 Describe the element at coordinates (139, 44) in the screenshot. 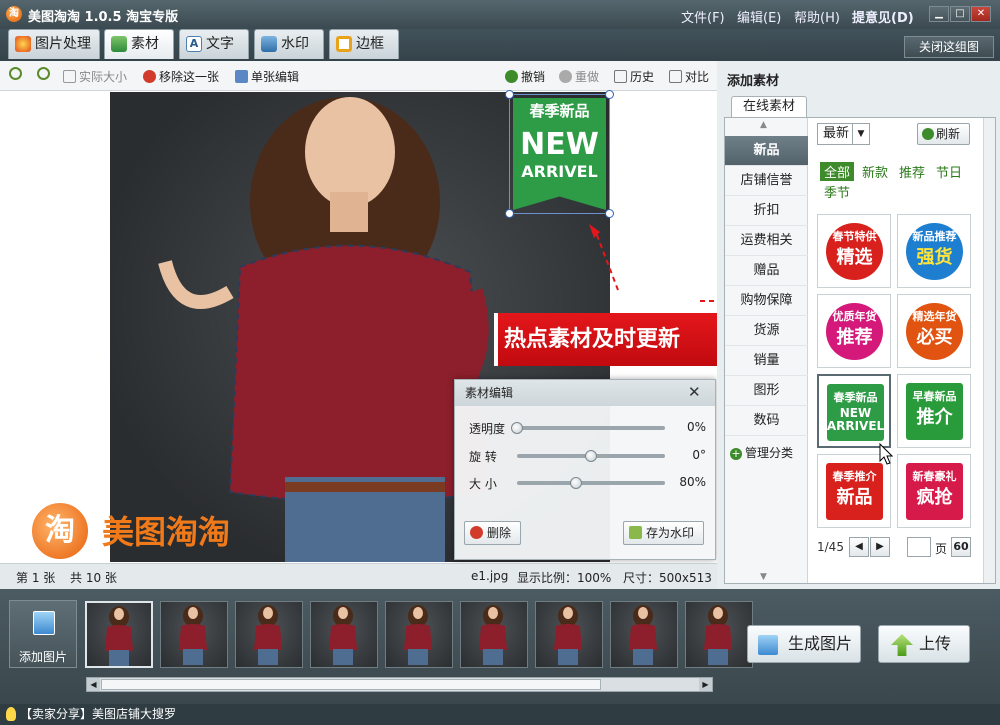

I see `tab-material: 素材` at that location.